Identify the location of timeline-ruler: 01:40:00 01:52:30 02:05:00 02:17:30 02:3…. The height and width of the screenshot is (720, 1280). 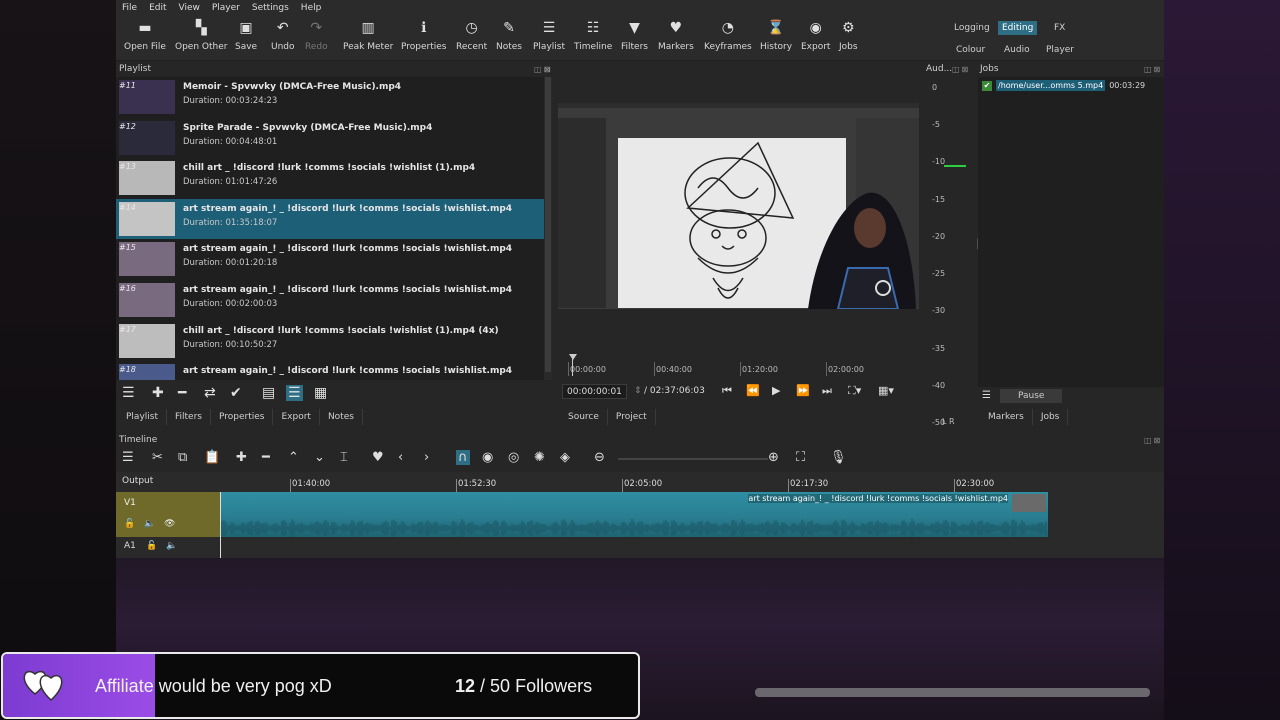
(692, 482).